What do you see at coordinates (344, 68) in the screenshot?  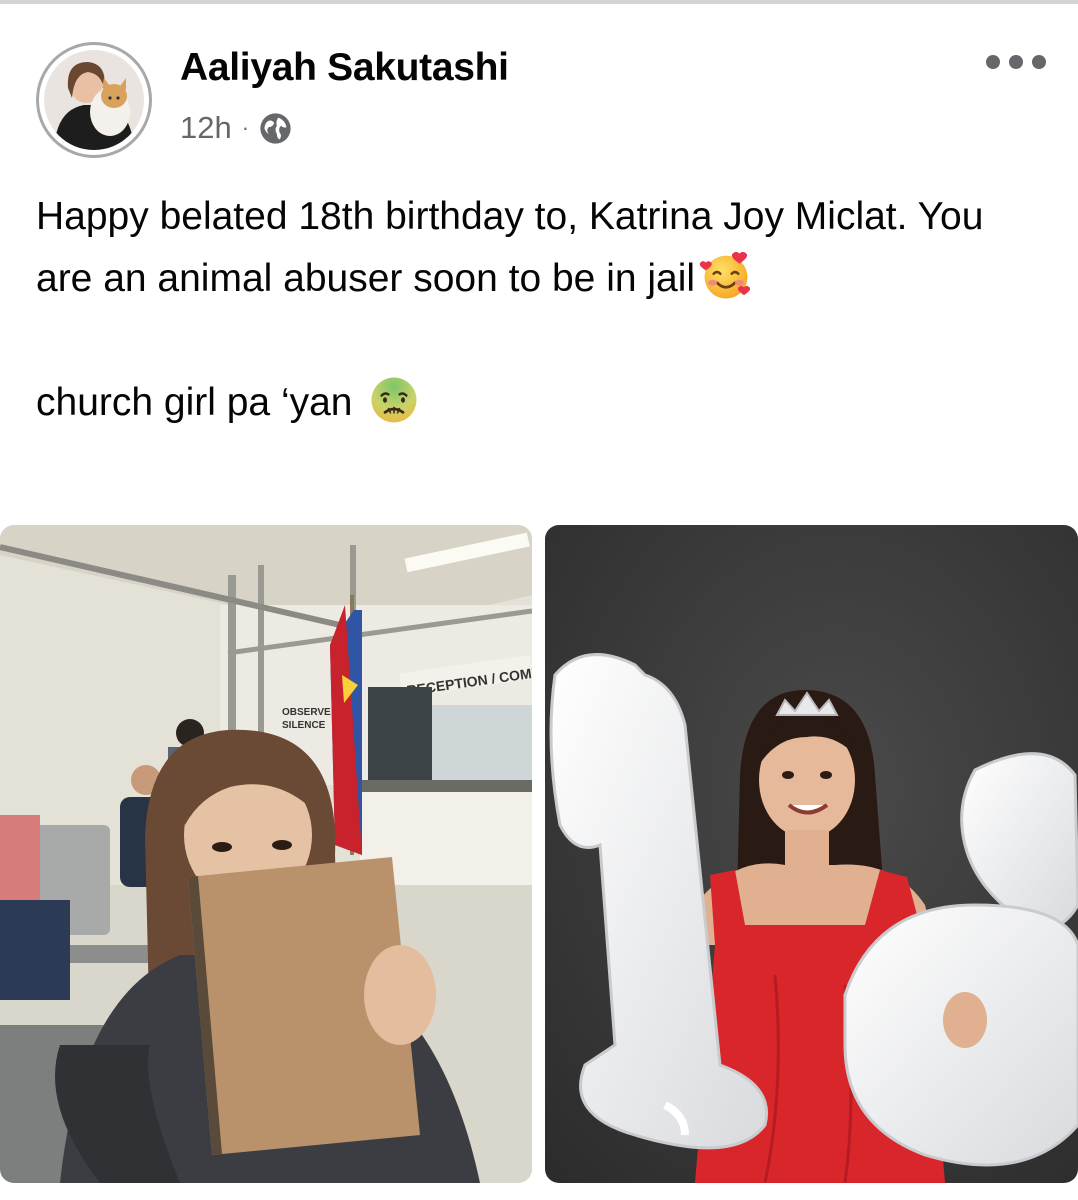 I see `author-name: Aaliyah Sakutashi` at bounding box center [344, 68].